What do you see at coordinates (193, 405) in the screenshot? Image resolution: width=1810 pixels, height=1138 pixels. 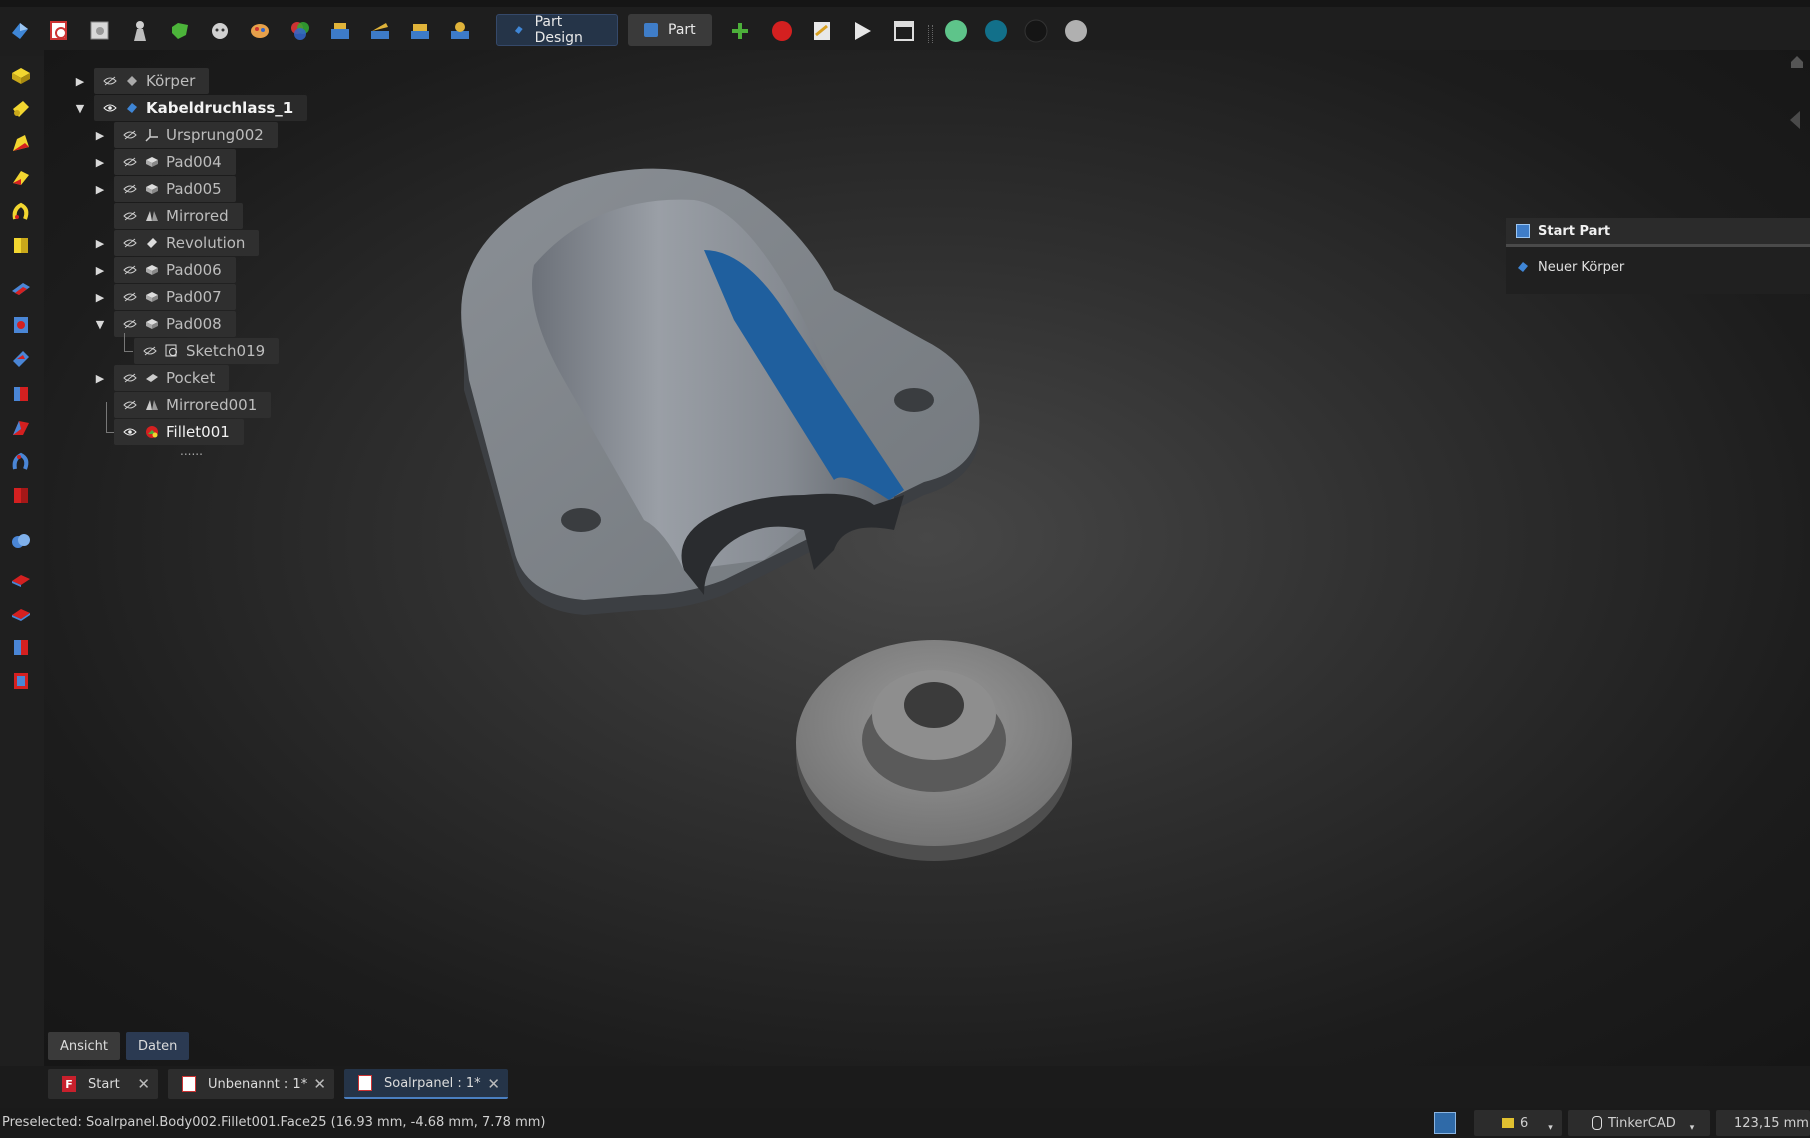 I see `tree-item-mirrored001: Mirrored001` at bounding box center [193, 405].